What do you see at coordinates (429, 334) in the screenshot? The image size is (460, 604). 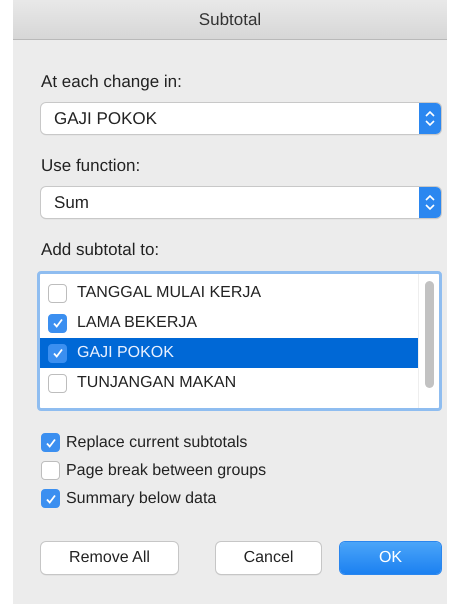 I see `scrollbar` at bounding box center [429, 334].